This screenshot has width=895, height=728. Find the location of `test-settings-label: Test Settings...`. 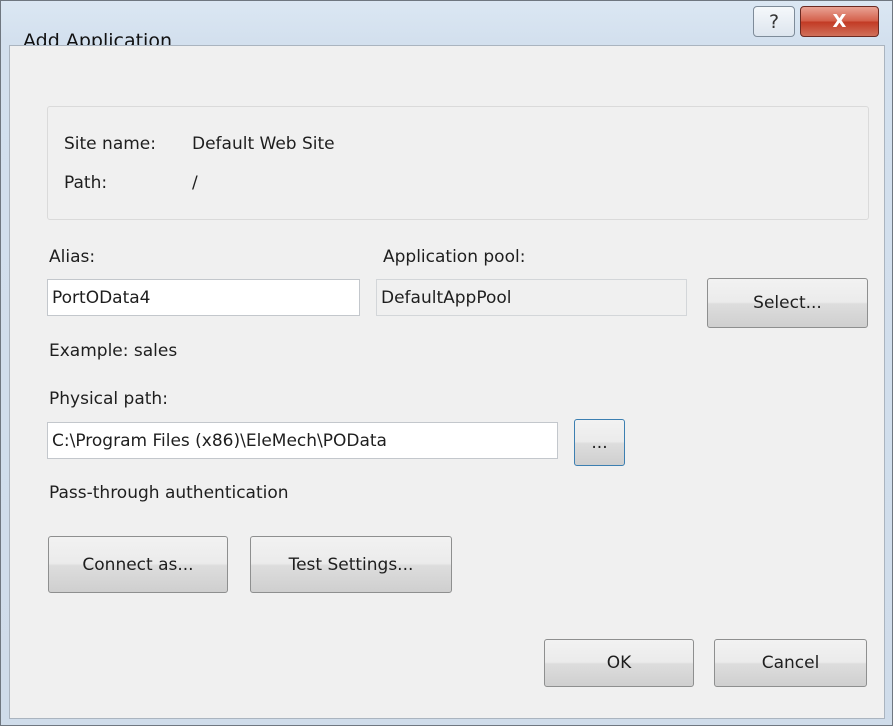

test-settings-label: Test Settings... is located at coordinates (351, 564).